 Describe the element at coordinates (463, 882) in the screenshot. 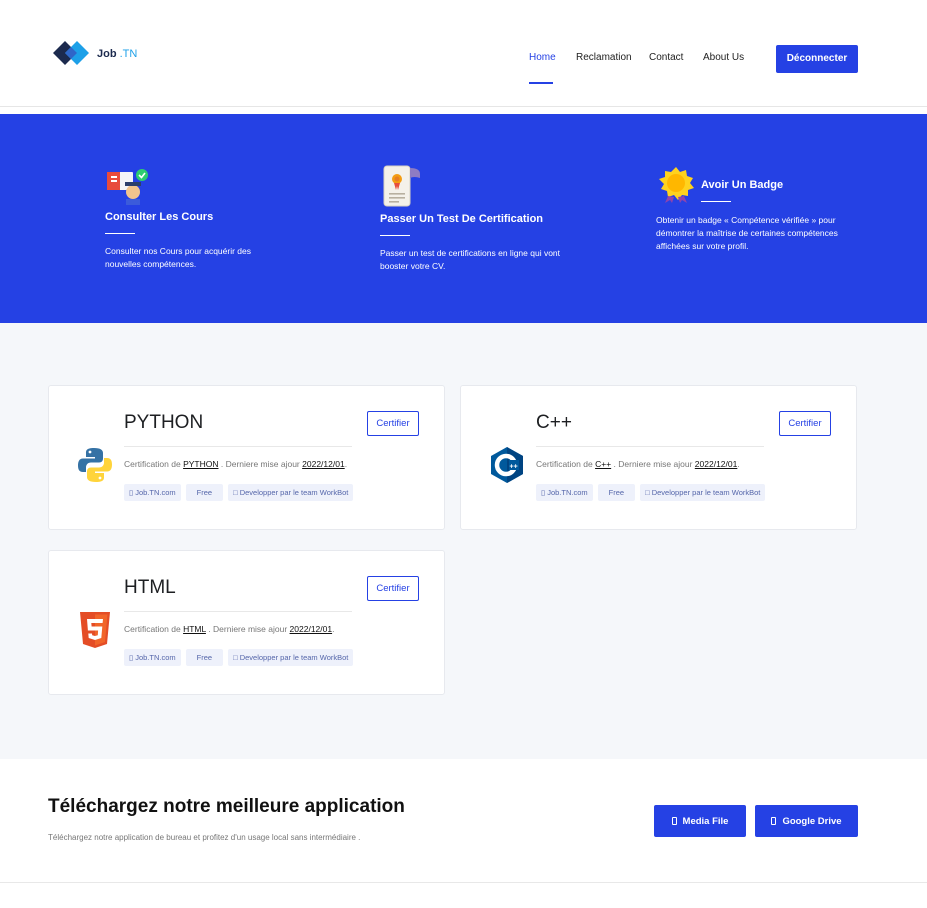

I see `footer-divider` at that location.